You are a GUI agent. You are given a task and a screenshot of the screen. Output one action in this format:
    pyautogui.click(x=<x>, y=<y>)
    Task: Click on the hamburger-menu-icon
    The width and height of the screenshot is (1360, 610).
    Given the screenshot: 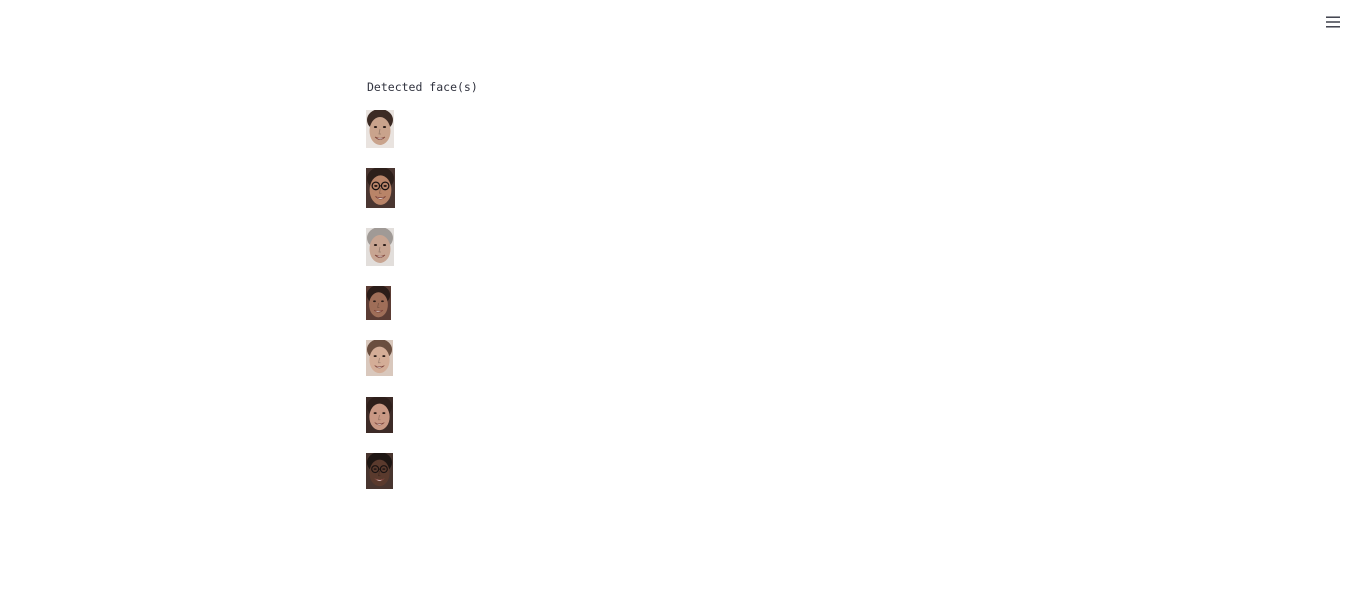 What is the action you would take?
    pyautogui.click(x=1333, y=22)
    